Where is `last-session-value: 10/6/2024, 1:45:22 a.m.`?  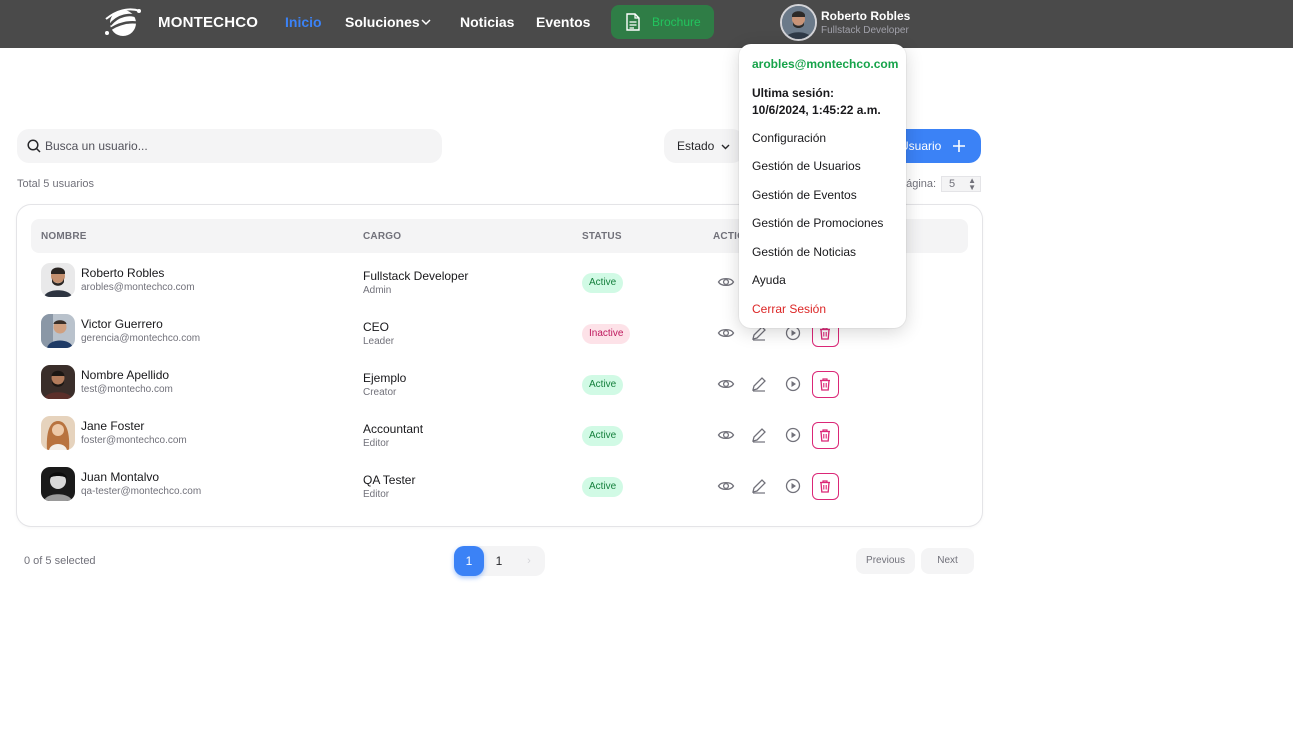 last-session-value: 10/6/2024, 1:45:22 a.m. is located at coordinates (816, 110).